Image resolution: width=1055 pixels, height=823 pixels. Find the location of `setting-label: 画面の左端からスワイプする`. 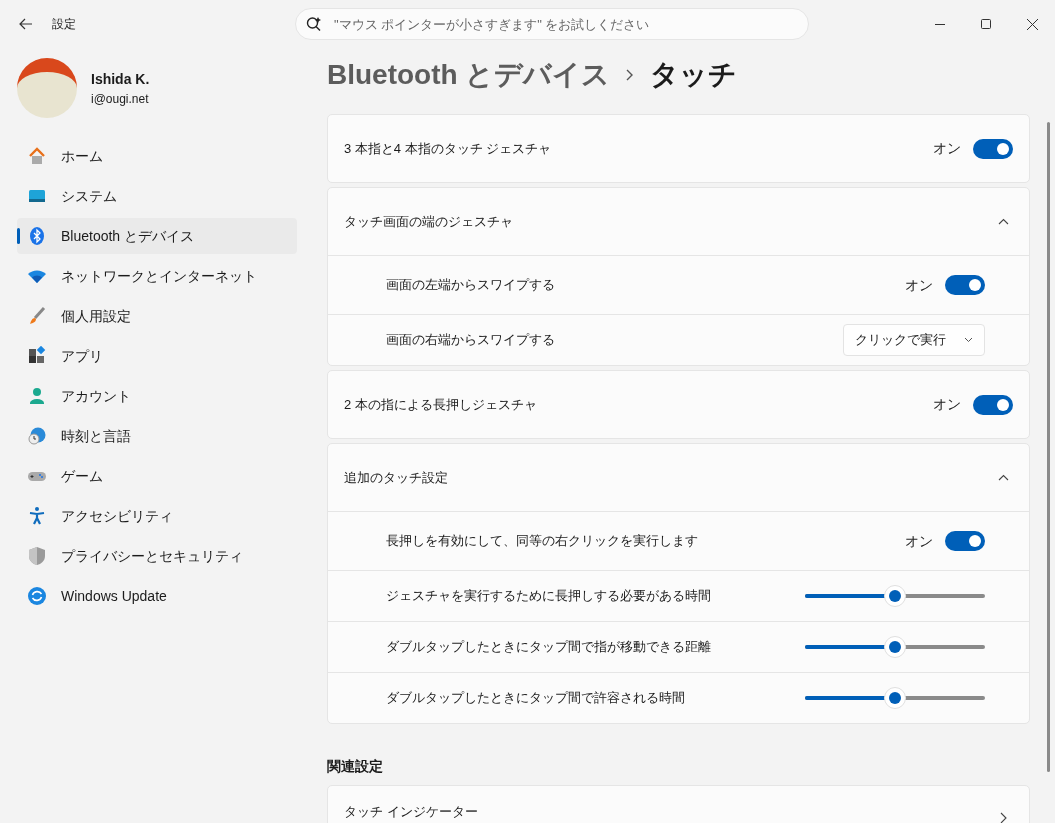

setting-label: 画面の左端からスワイプする is located at coordinates (470, 285).